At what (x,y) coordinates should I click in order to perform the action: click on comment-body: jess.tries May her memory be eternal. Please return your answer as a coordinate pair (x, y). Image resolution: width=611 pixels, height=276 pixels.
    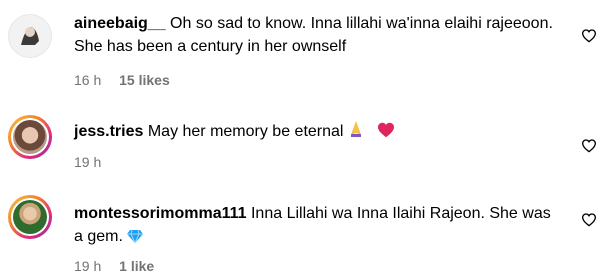
    Looking at the image, I should click on (314, 131).